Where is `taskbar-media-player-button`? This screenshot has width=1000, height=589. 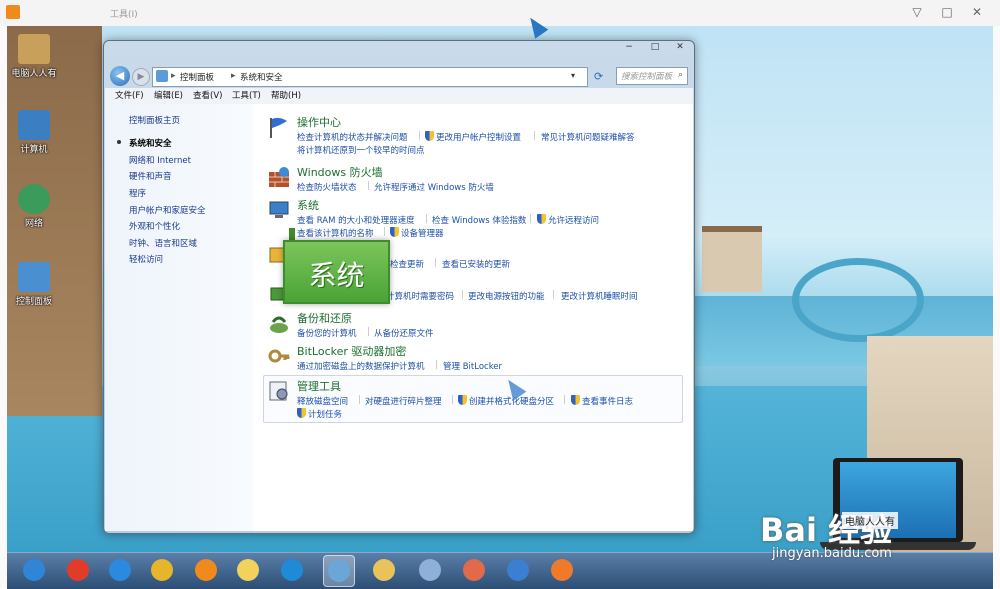 taskbar-media-player-button is located at coordinates (206, 570).